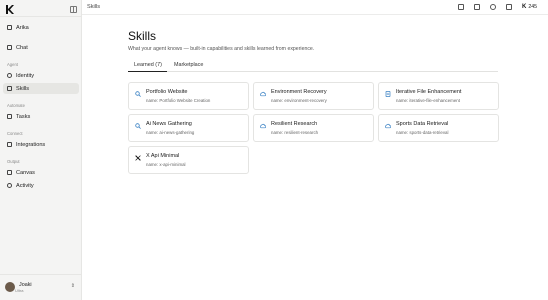 This screenshot has width=548, height=300. What do you see at coordinates (73, 9) in the screenshot?
I see `sidebar-toggle-icon` at bounding box center [73, 9].